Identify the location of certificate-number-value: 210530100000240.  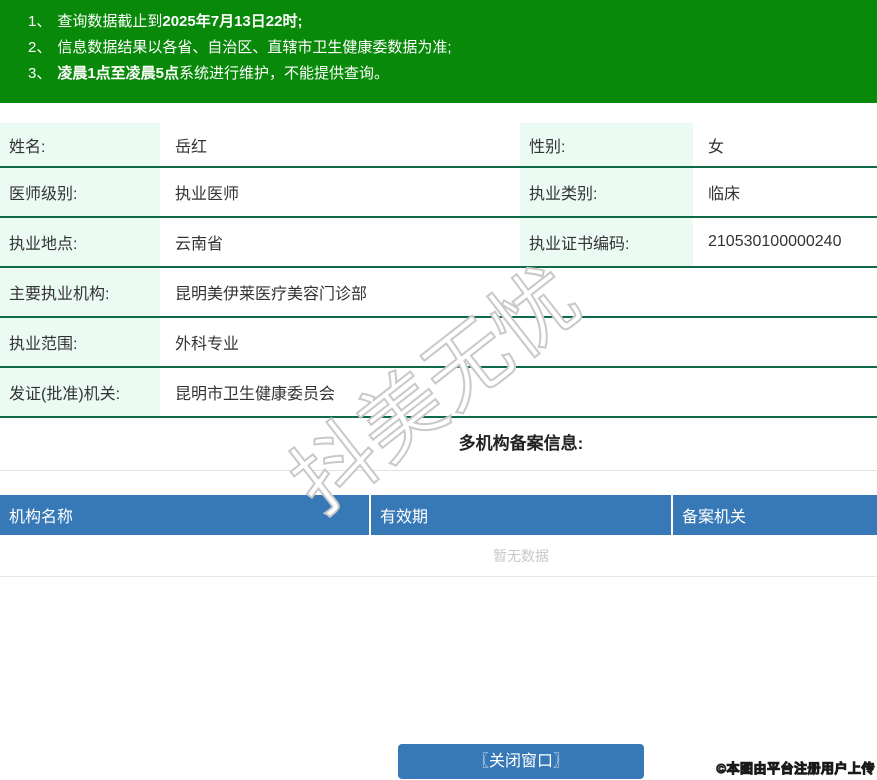
(785, 242).